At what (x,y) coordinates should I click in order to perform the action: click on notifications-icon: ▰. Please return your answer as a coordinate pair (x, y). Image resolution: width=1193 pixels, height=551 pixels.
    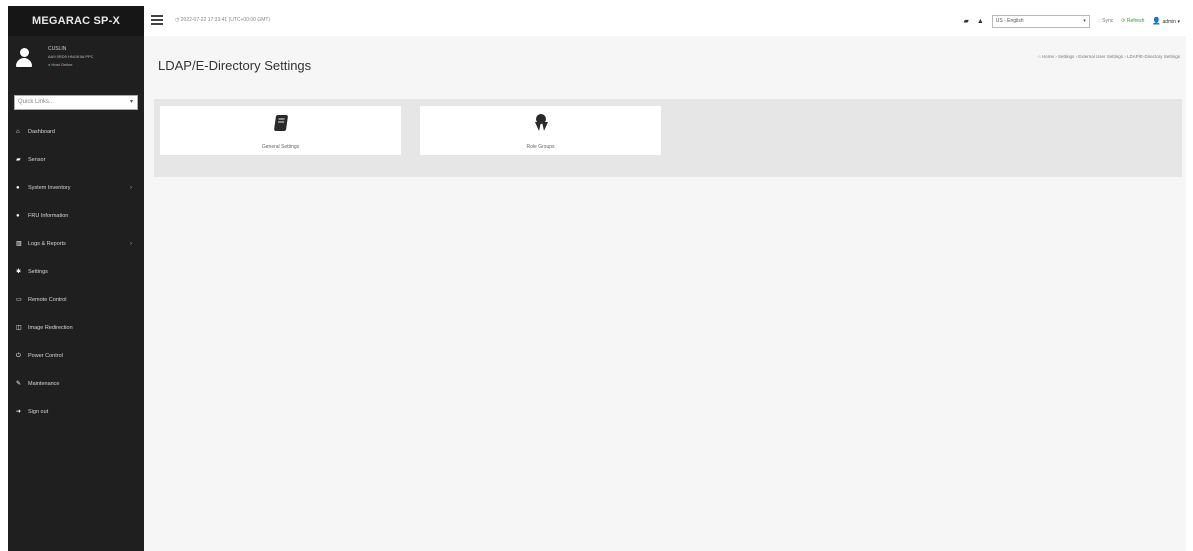
    Looking at the image, I should click on (965, 21).